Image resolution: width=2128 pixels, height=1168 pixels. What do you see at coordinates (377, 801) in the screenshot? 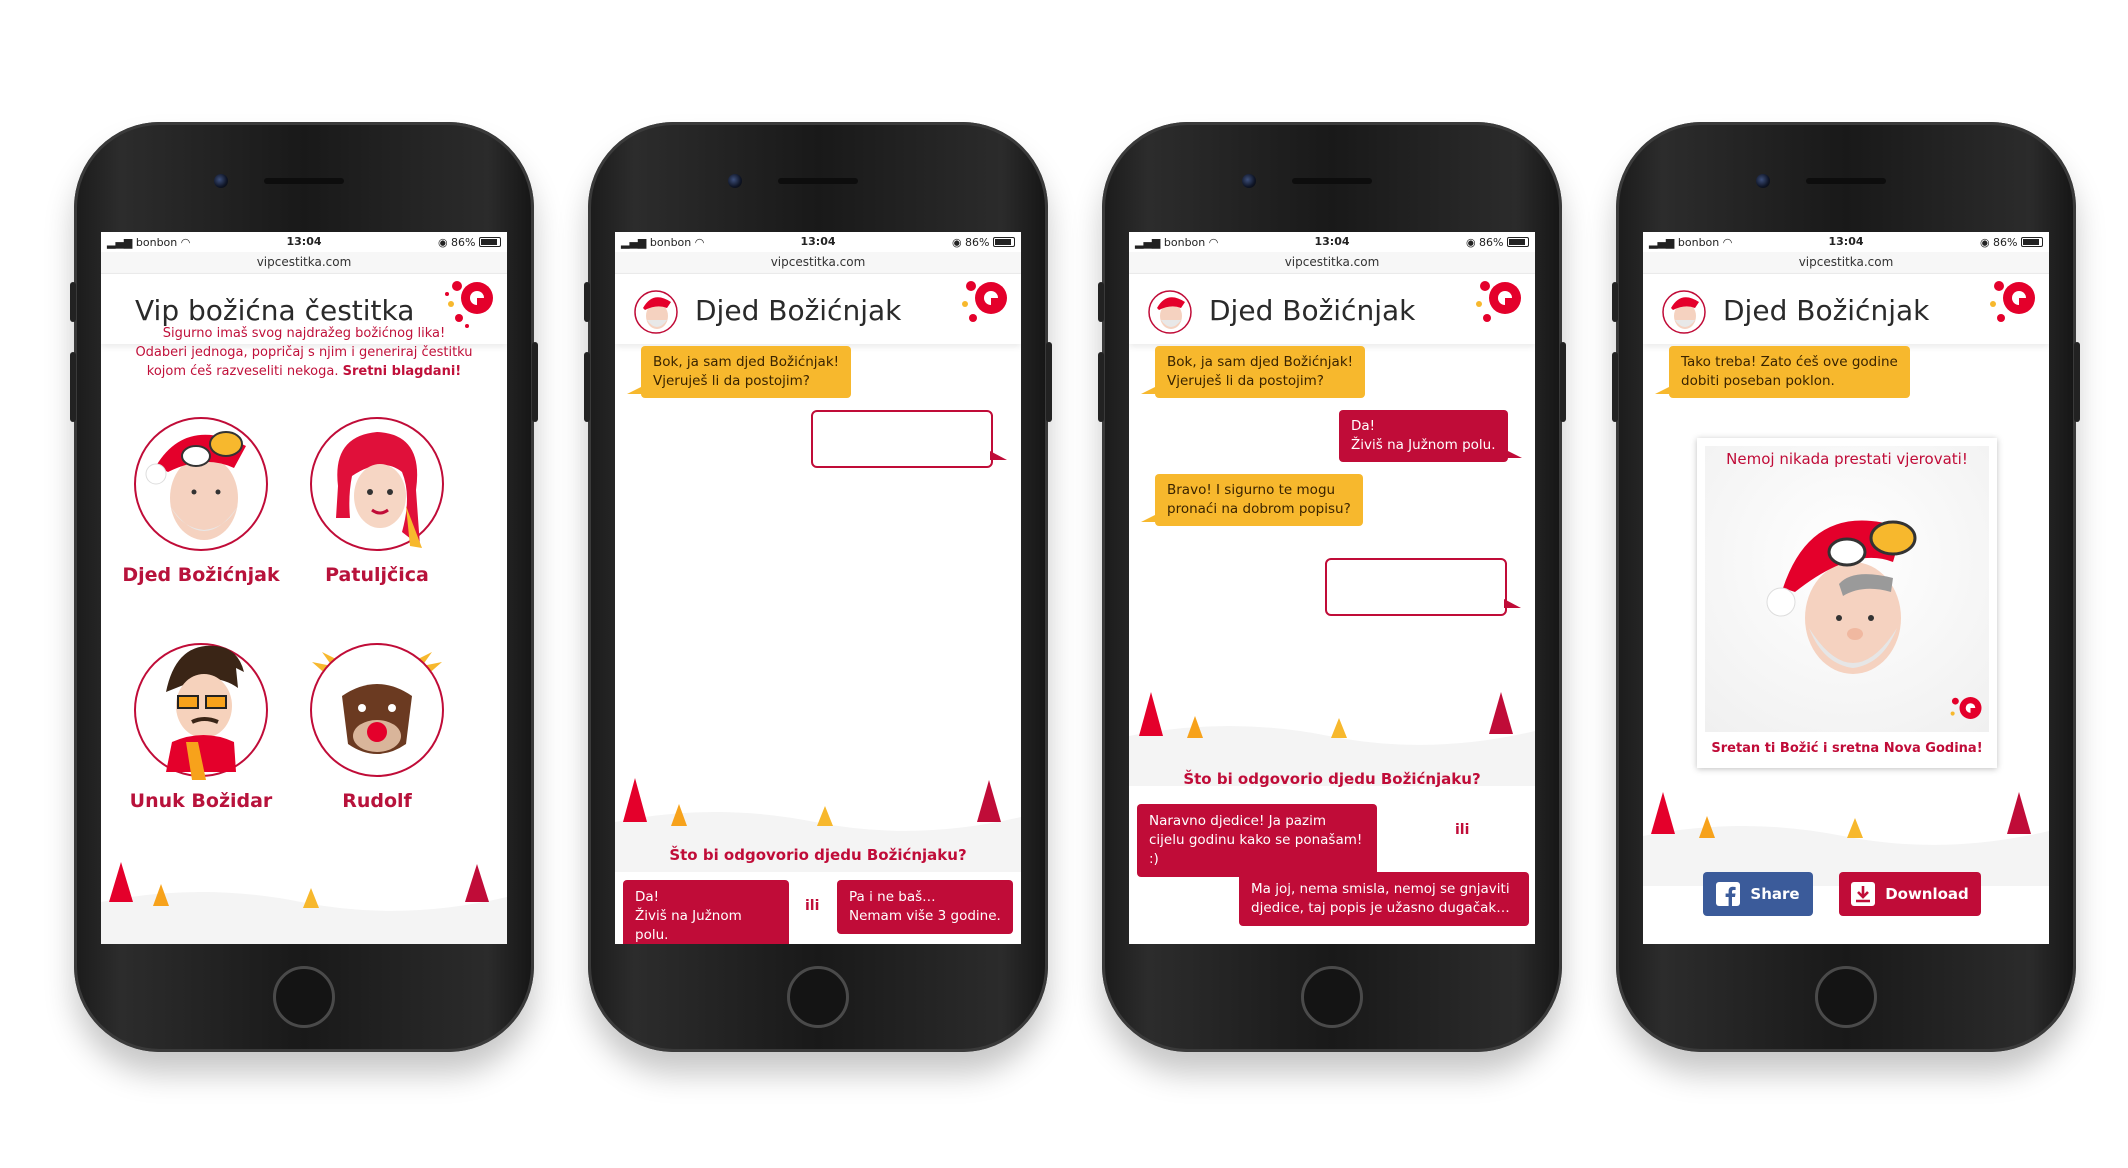
I see `character-name: Rudolf` at bounding box center [377, 801].